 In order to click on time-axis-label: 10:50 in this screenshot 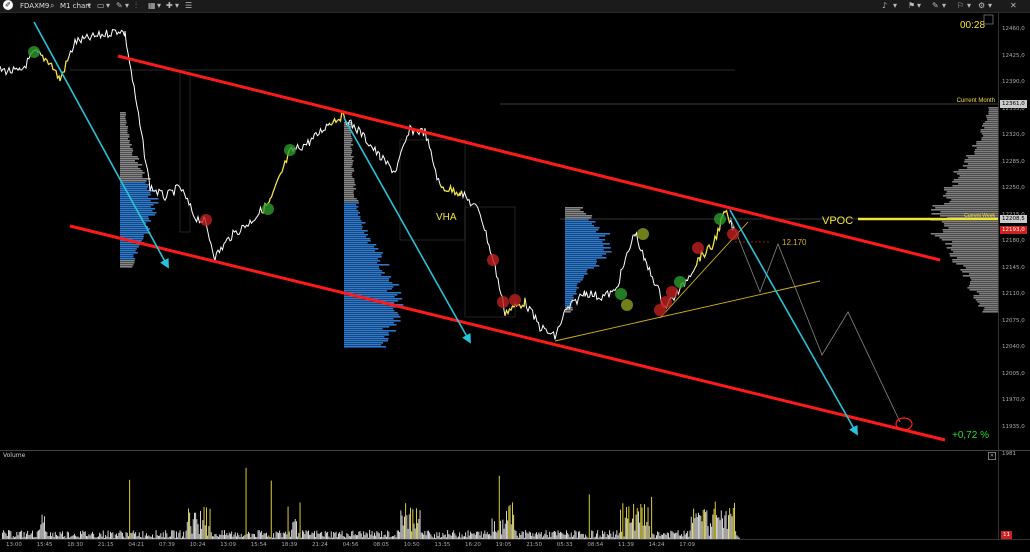, I will do `click(411, 545)`.